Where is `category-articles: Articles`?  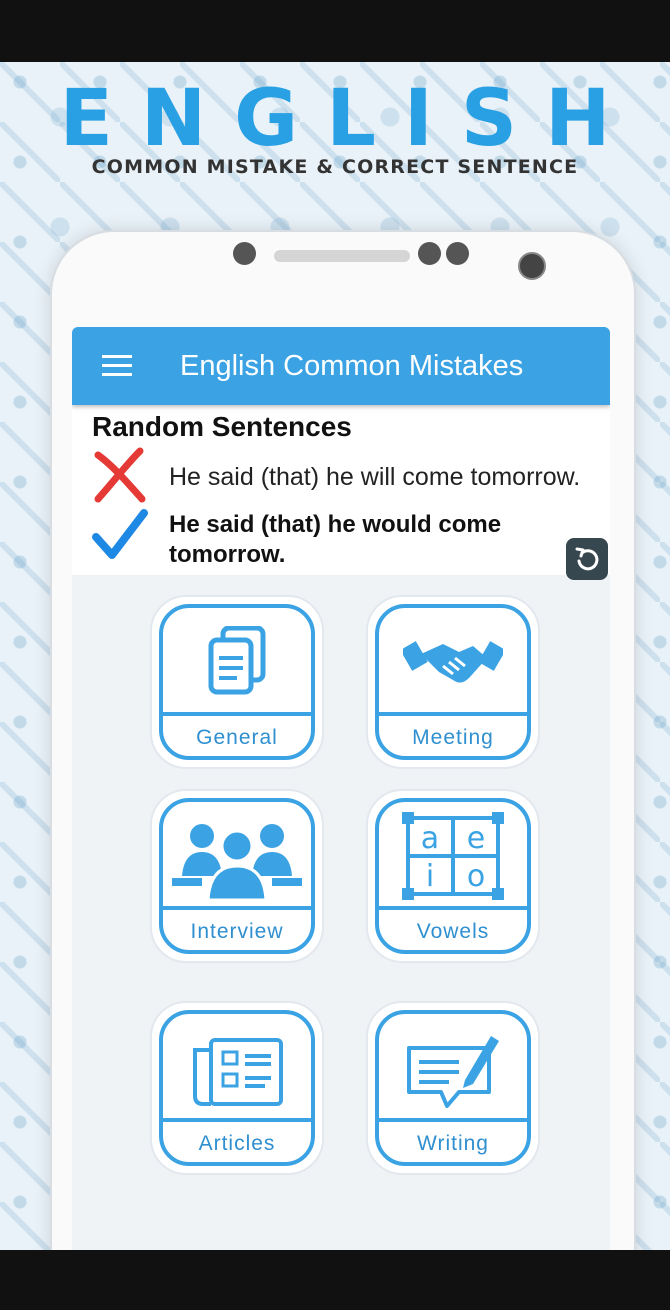 category-articles: Articles is located at coordinates (237, 1088).